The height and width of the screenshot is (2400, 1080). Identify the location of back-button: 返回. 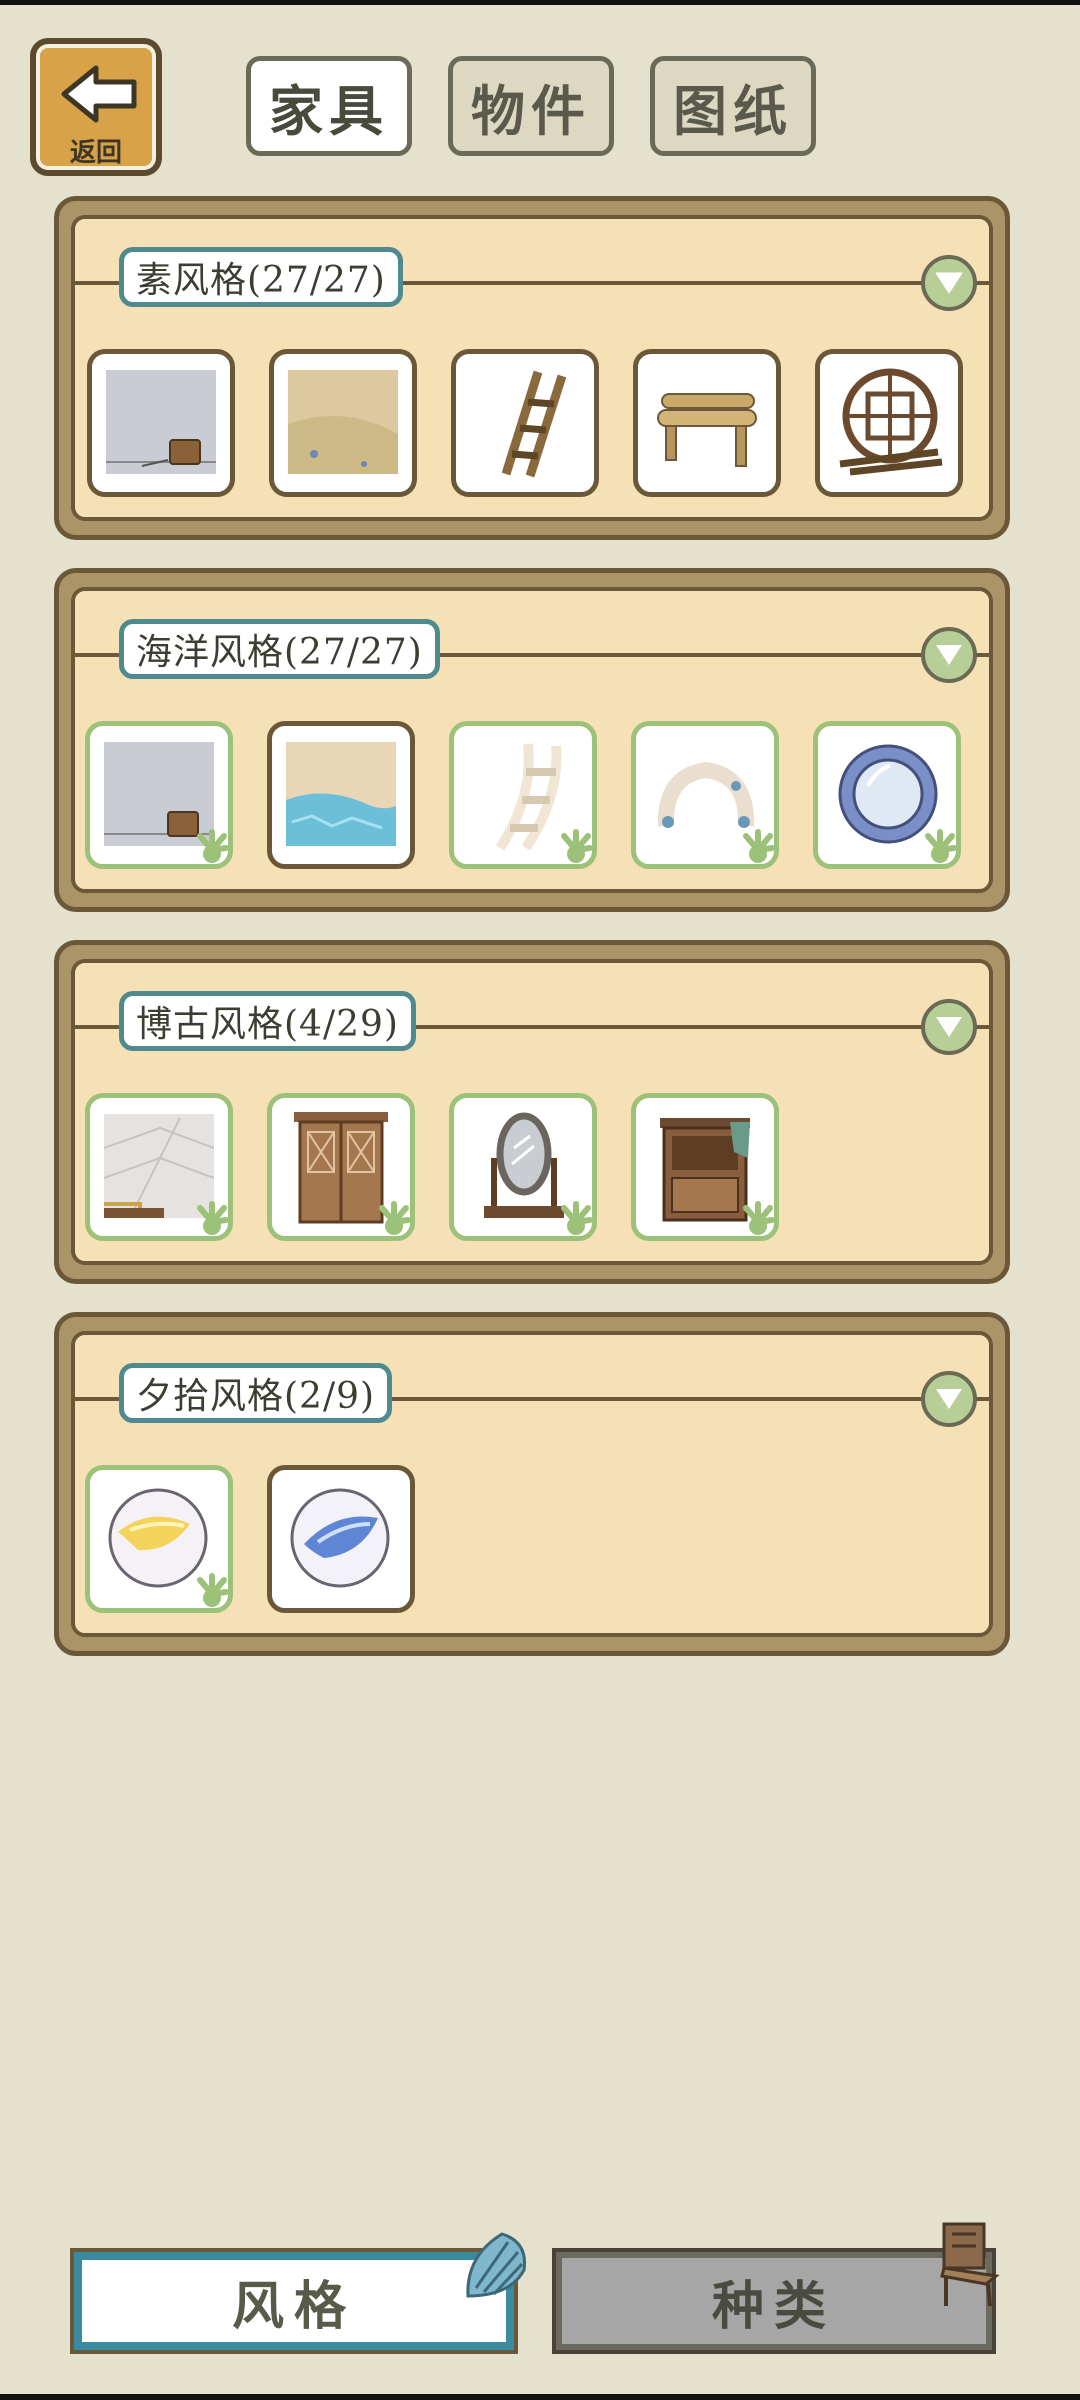
(96, 107).